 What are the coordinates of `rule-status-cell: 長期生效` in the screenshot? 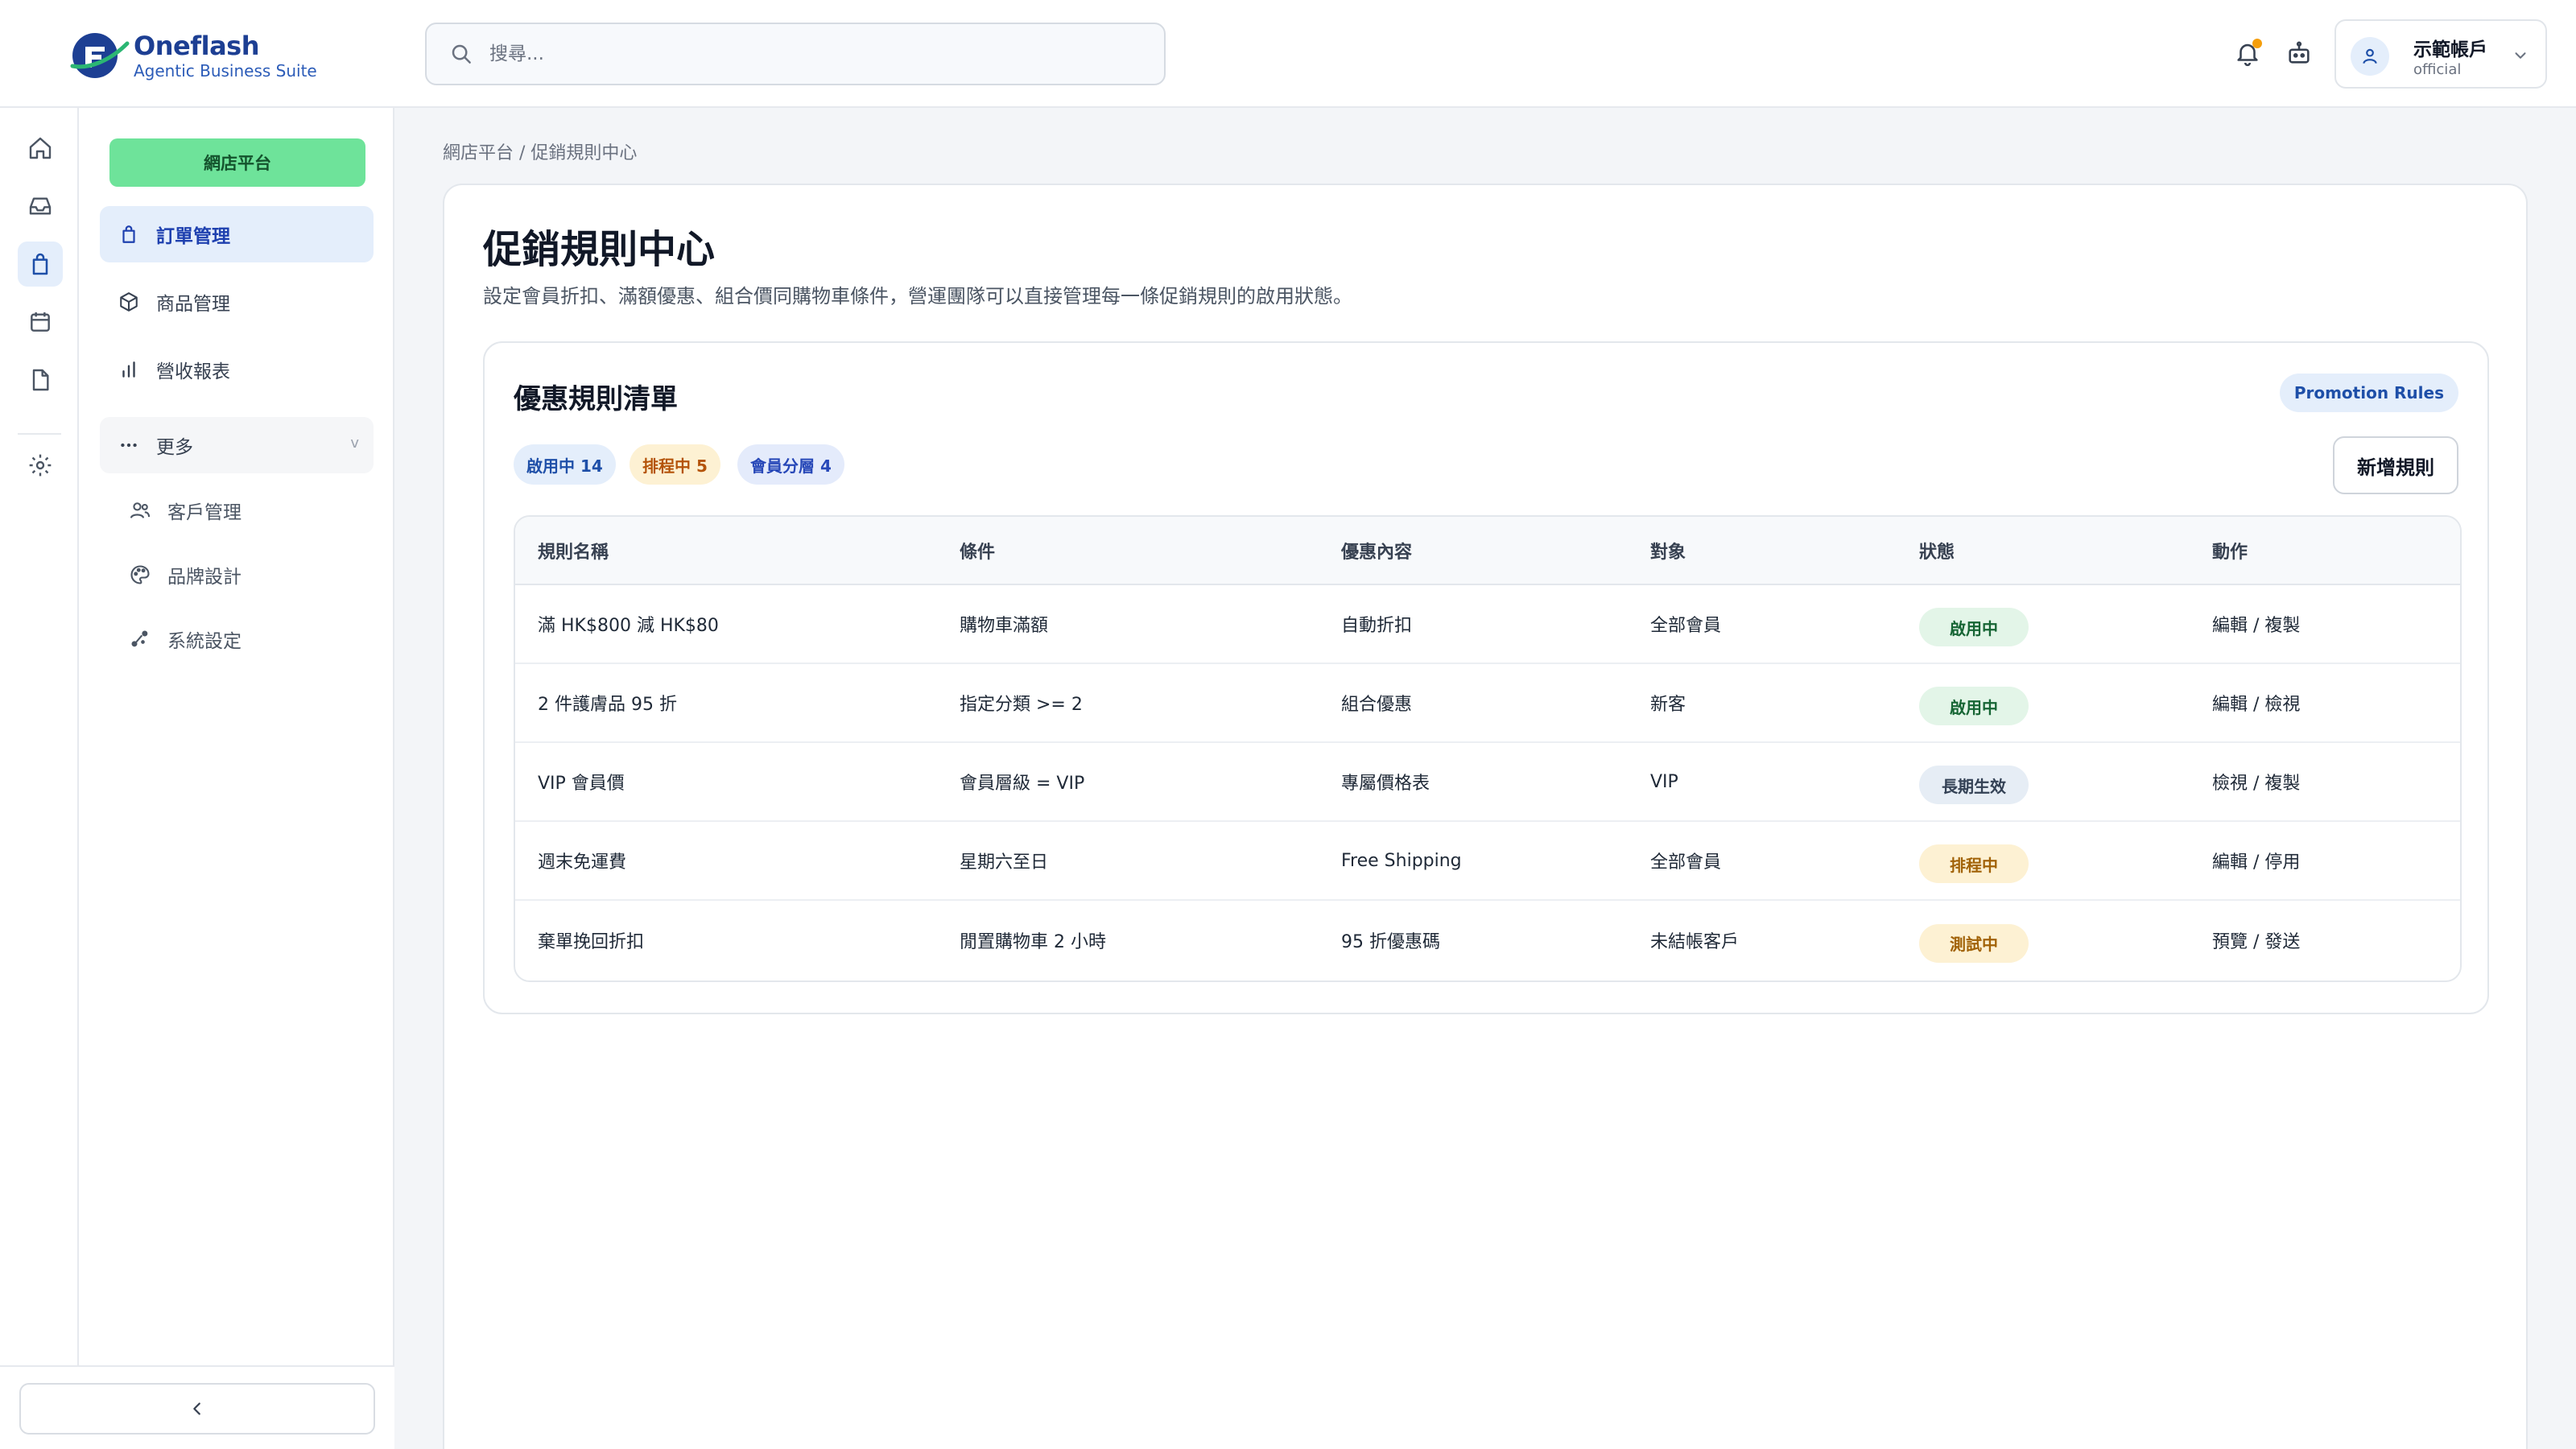 It's located at (2043, 781).